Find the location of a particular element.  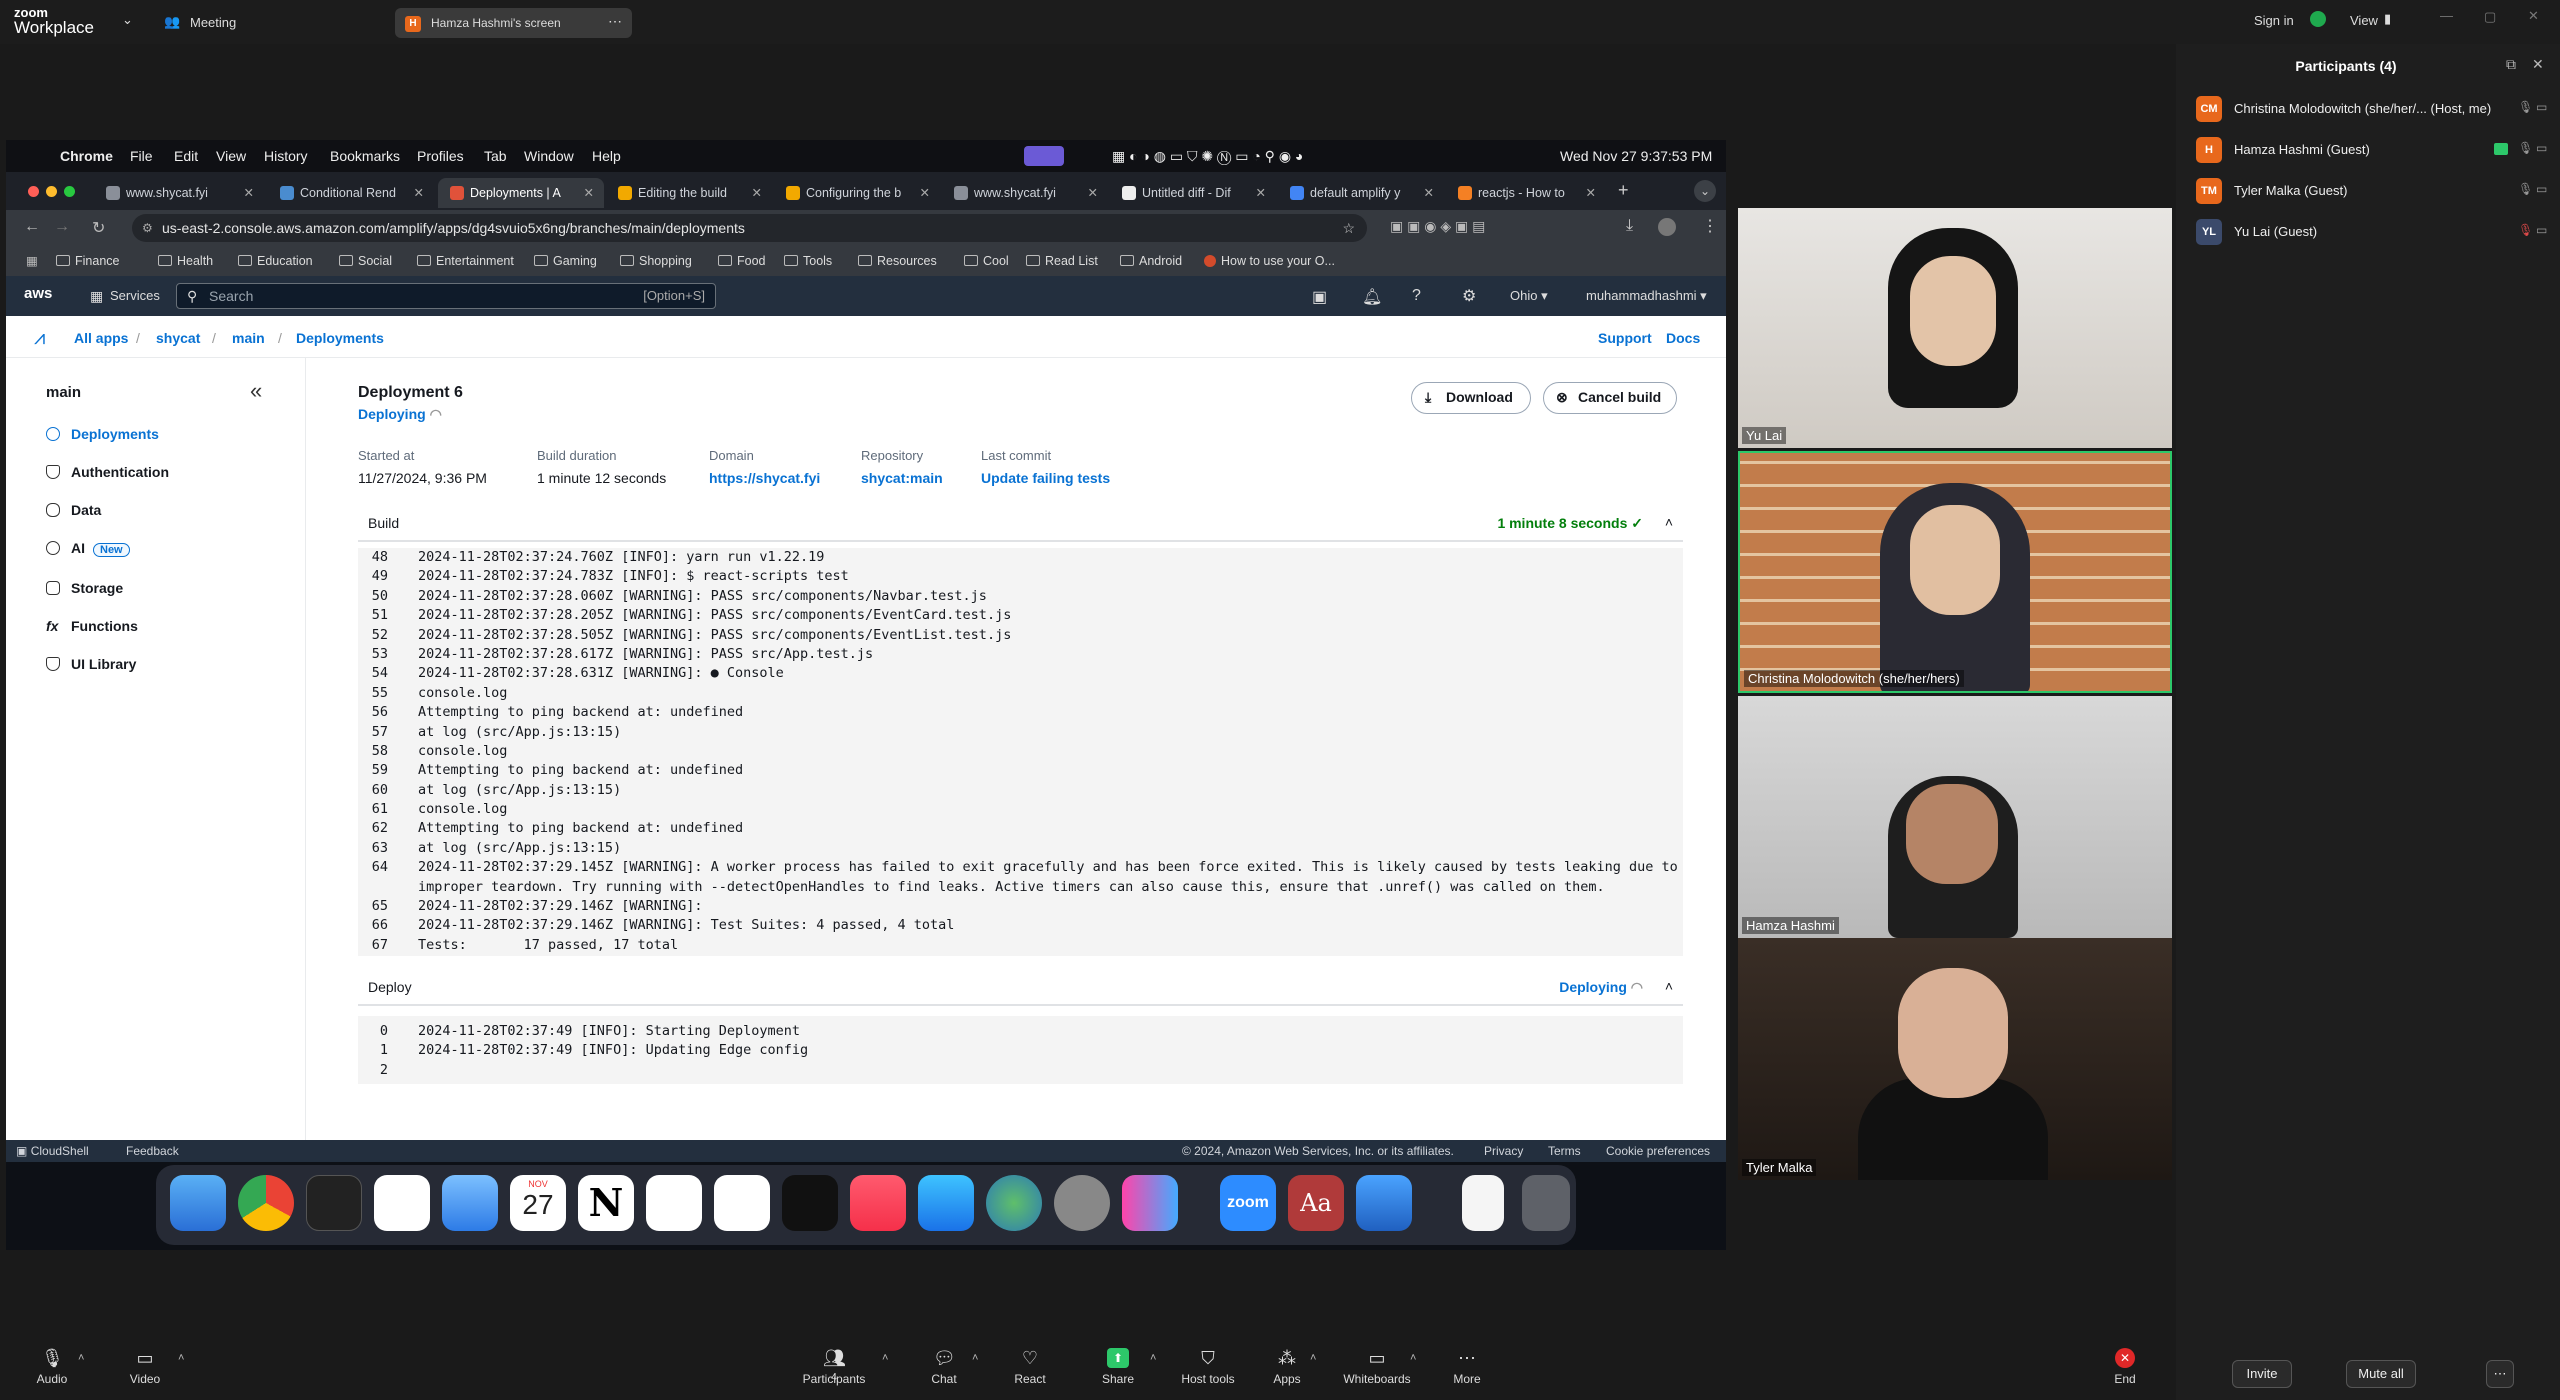

screen-share-pill: H Hamza Hashmi's screen ⋯ is located at coordinates (513, 23).